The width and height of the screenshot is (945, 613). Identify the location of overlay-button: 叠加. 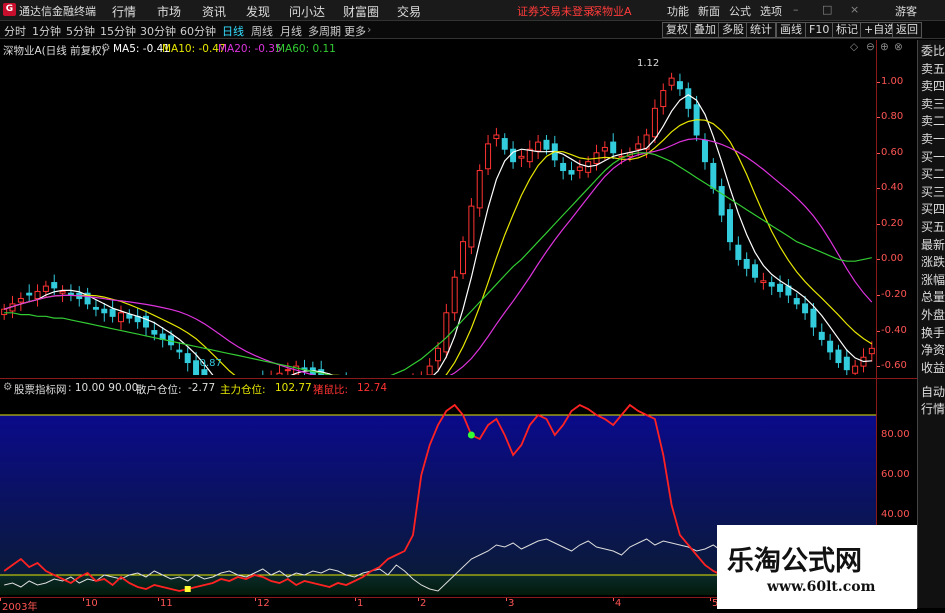
(705, 30).